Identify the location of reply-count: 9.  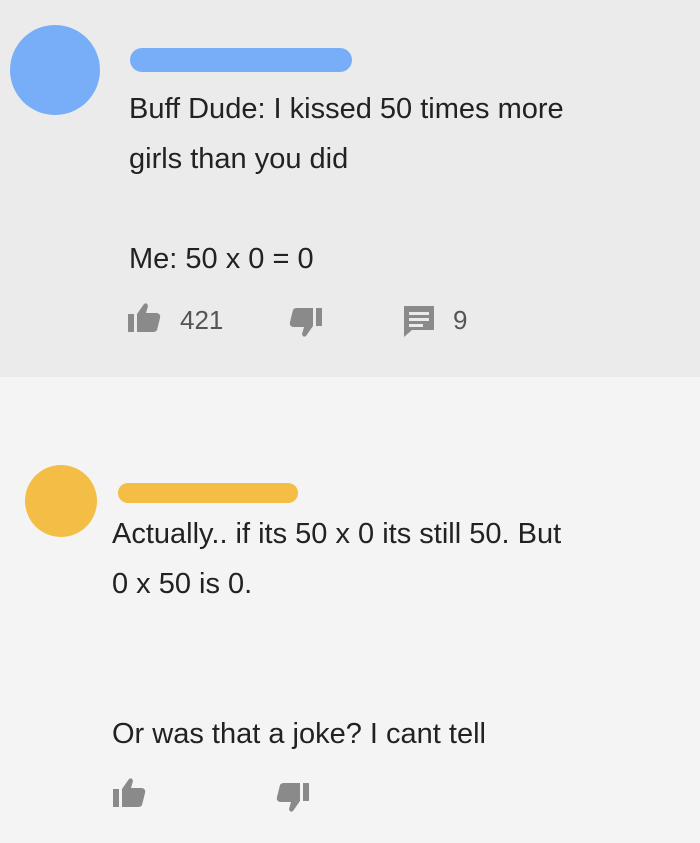
(460, 320).